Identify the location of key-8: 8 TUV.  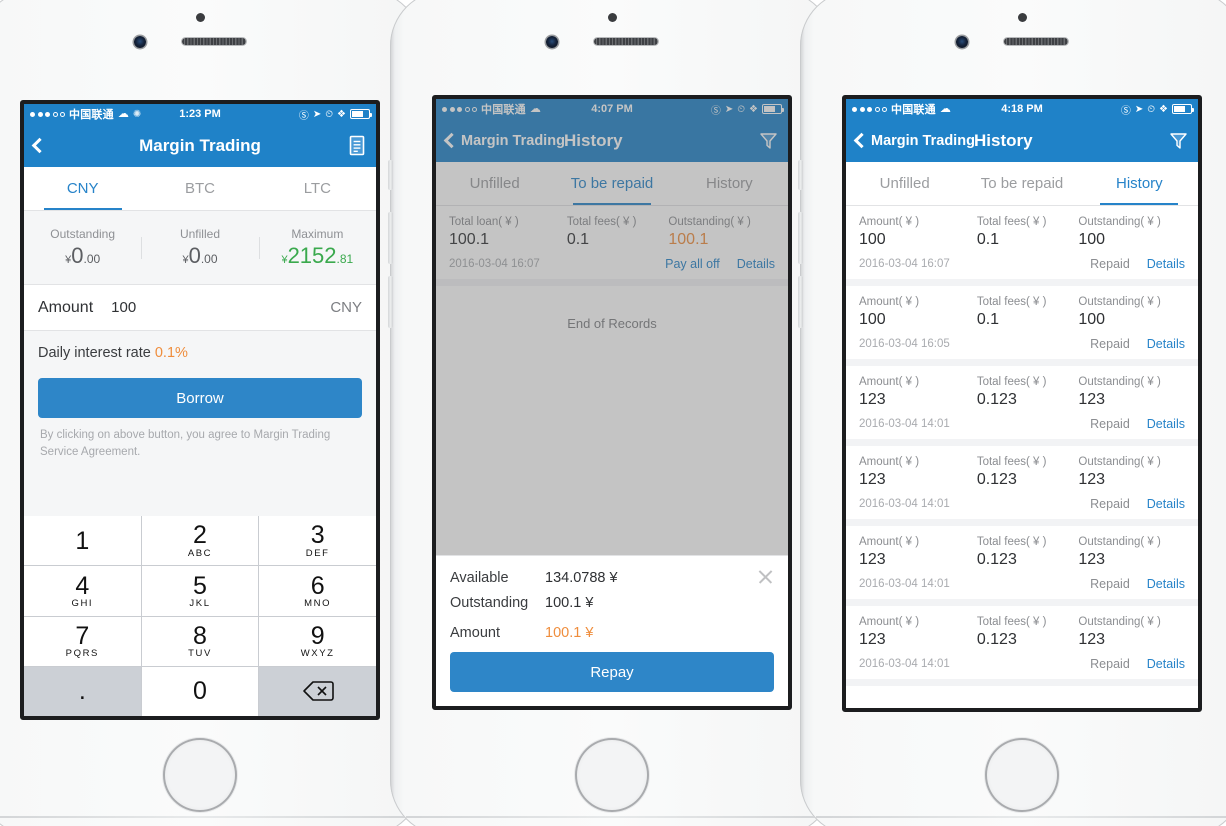
(200, 641).